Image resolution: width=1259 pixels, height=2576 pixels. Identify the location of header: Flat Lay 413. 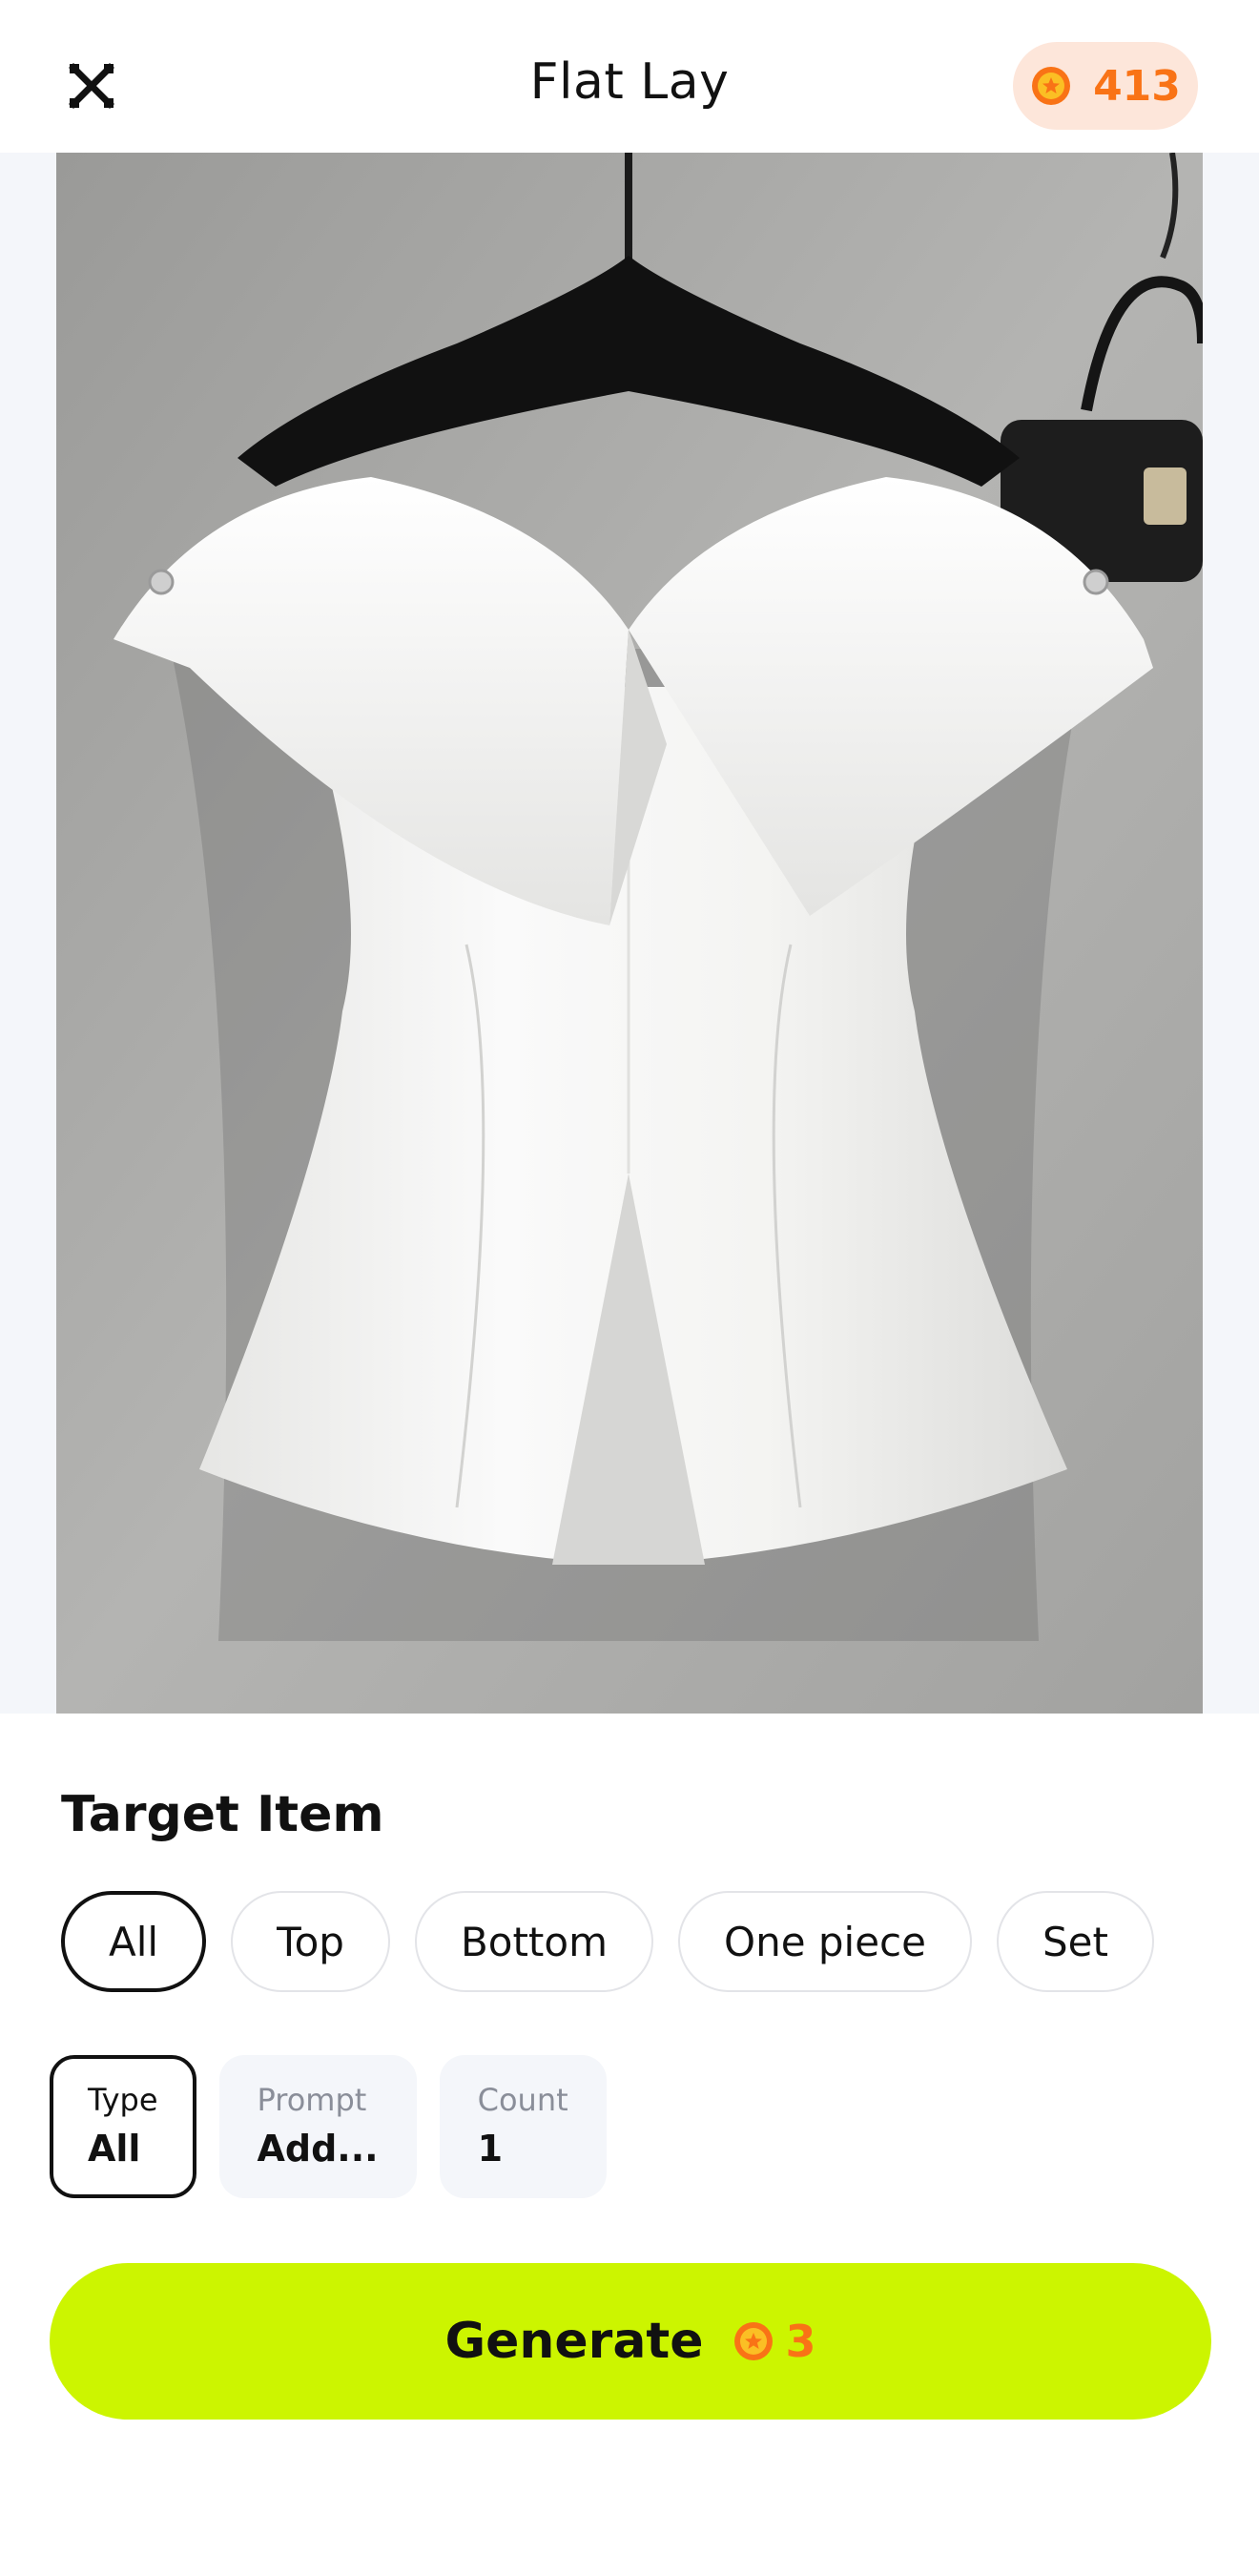
(629, 76).